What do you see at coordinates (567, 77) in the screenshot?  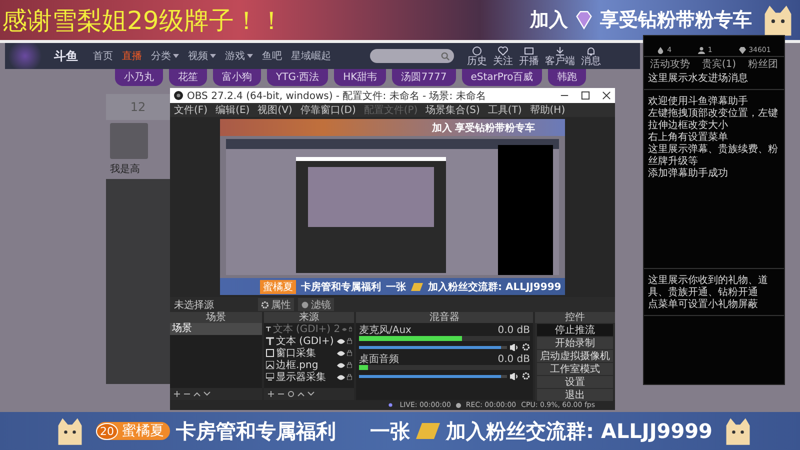 I see `category-pill: 韩跑` at bounding box center [567, 77].